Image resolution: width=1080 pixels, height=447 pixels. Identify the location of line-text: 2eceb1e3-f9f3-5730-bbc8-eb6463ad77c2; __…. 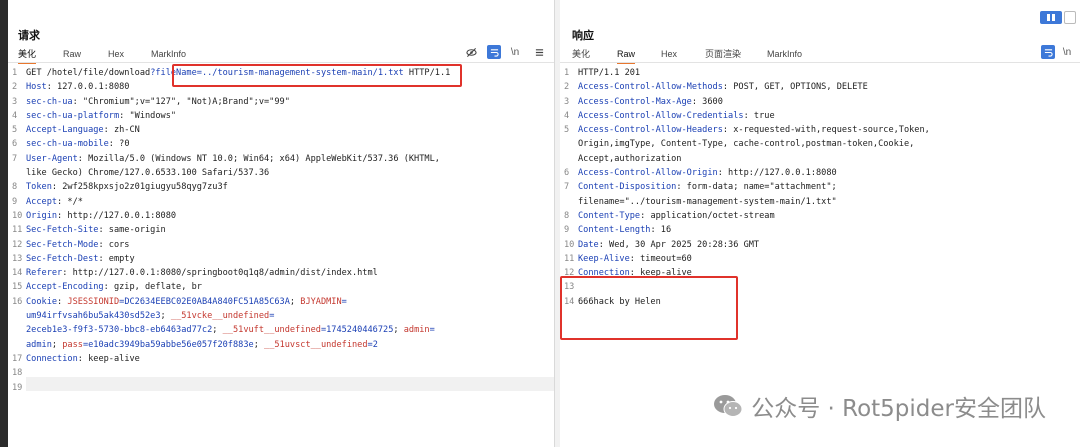
(230, 330).